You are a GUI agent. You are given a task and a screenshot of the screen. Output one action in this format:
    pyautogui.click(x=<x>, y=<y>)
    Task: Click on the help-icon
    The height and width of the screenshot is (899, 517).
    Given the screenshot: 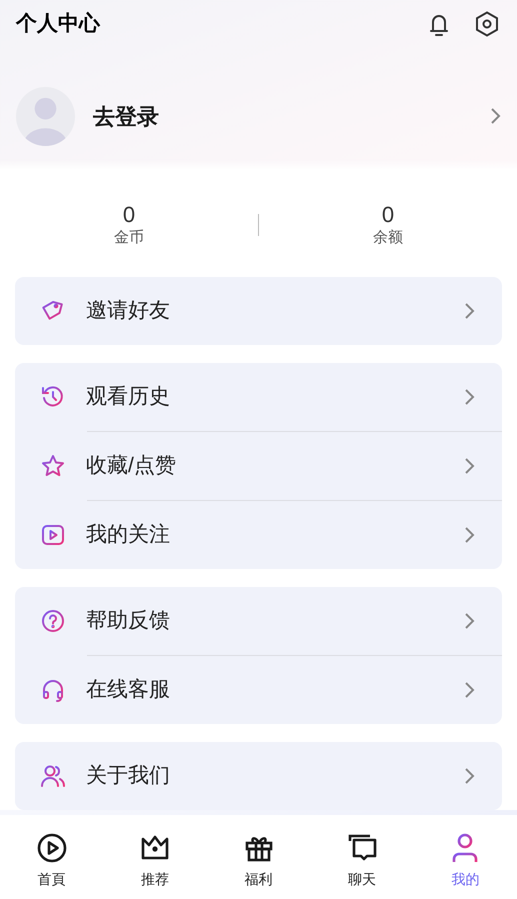 What is the action you would take?
    pyautogui.click(x=53, y=621)
    